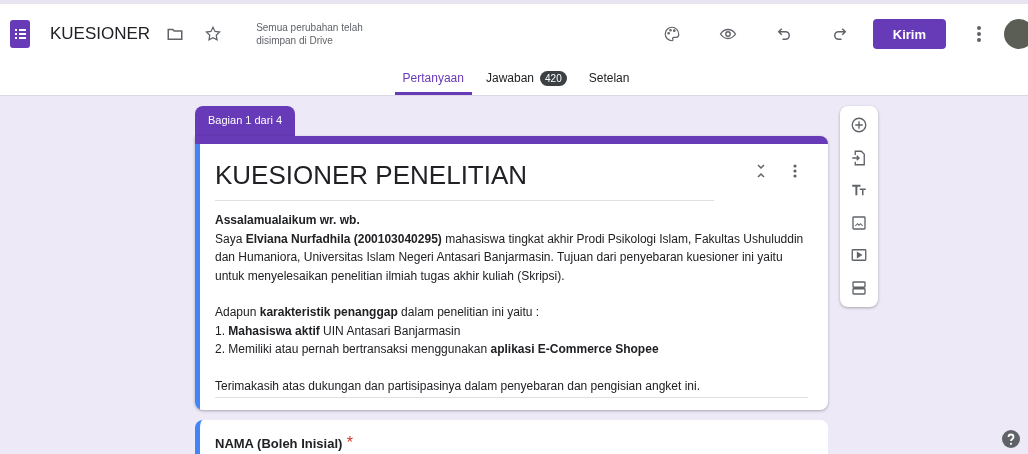  Describe the element at coordinates (553, 78) in the screenshot. I see `response-count-badge: 420` at that location.